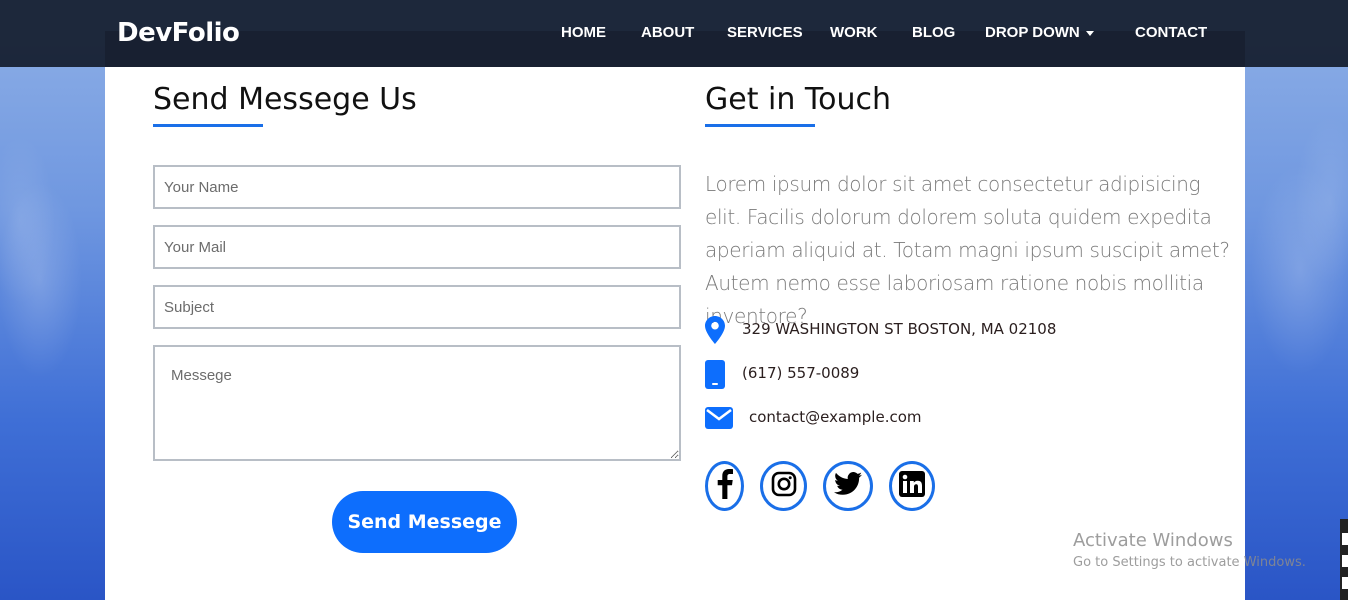  I want to click on facebook-button, so click(724, 486).